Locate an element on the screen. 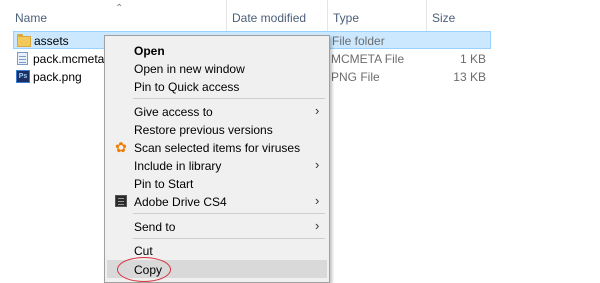 The height and width of the screenshot is (283, 600). column-name: Name is located at coordinates (31, 18).